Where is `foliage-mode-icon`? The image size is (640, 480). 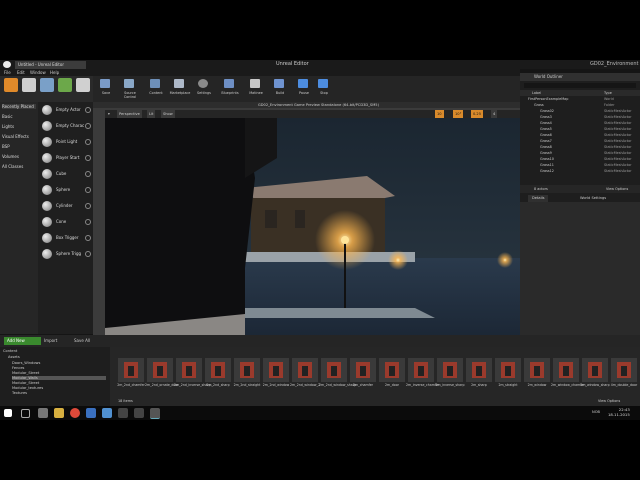
foliage-mode-icon is located at coordinates (65, 85).